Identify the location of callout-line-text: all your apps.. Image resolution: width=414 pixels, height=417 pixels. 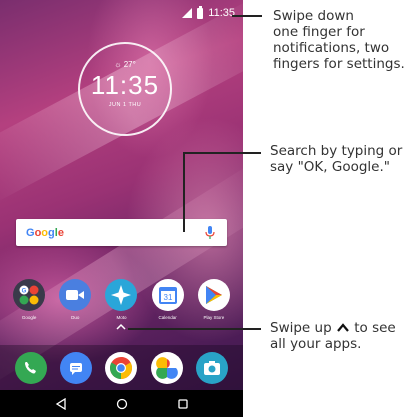
(316, 344).